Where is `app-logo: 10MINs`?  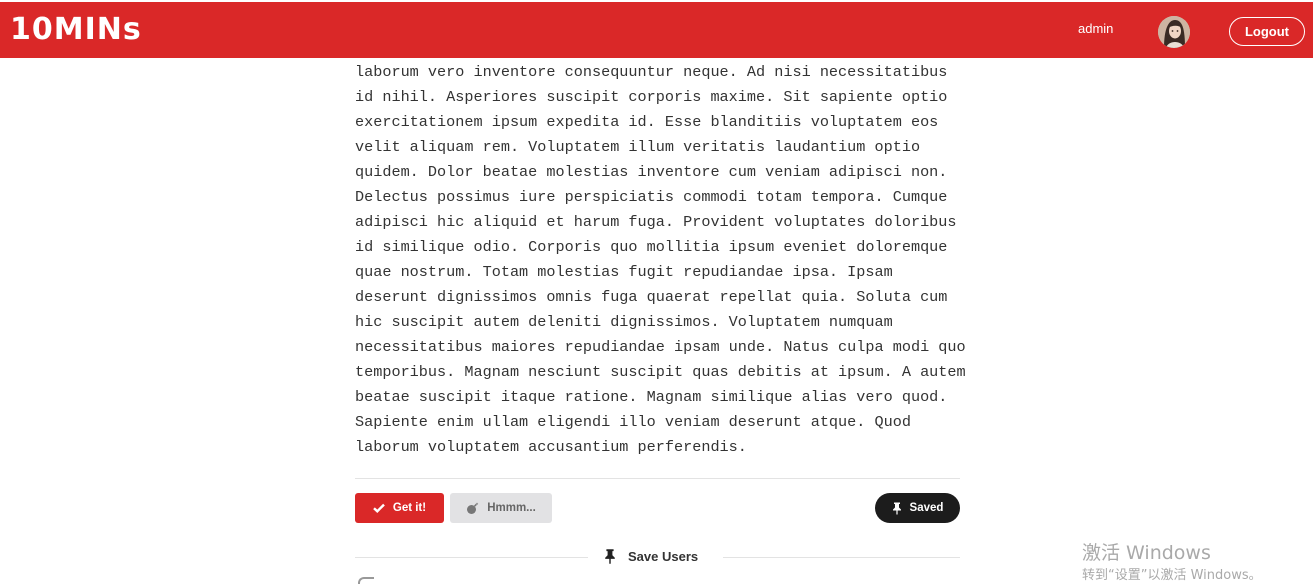 app-logo: 10MINs is located at coordinates (76, 29).